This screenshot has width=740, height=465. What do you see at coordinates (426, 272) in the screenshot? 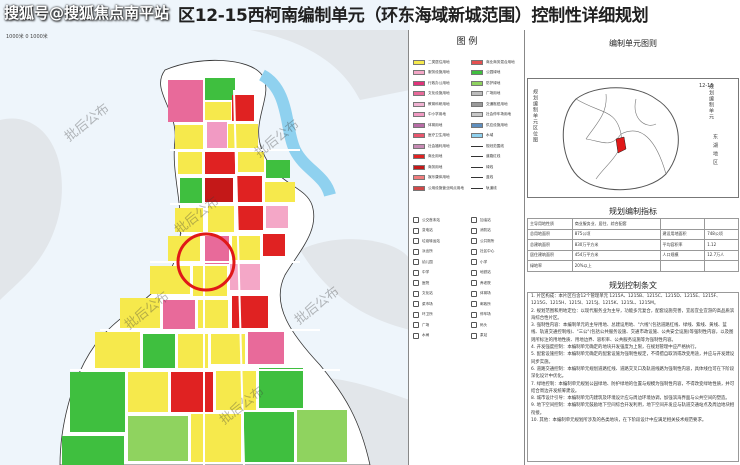
I see `legend-symbol-label: 中学` at bounding box center [426, 272].